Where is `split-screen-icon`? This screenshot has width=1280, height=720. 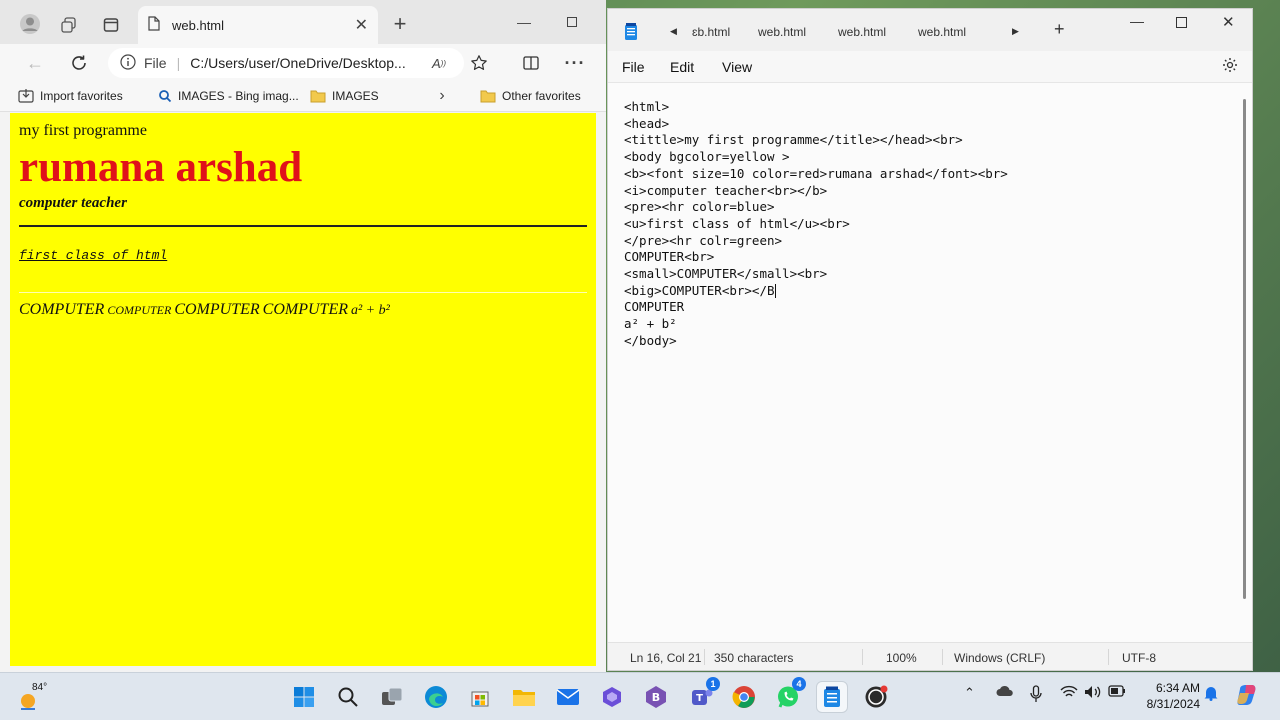 split-screen-icon is located at coordinates (531, 63).